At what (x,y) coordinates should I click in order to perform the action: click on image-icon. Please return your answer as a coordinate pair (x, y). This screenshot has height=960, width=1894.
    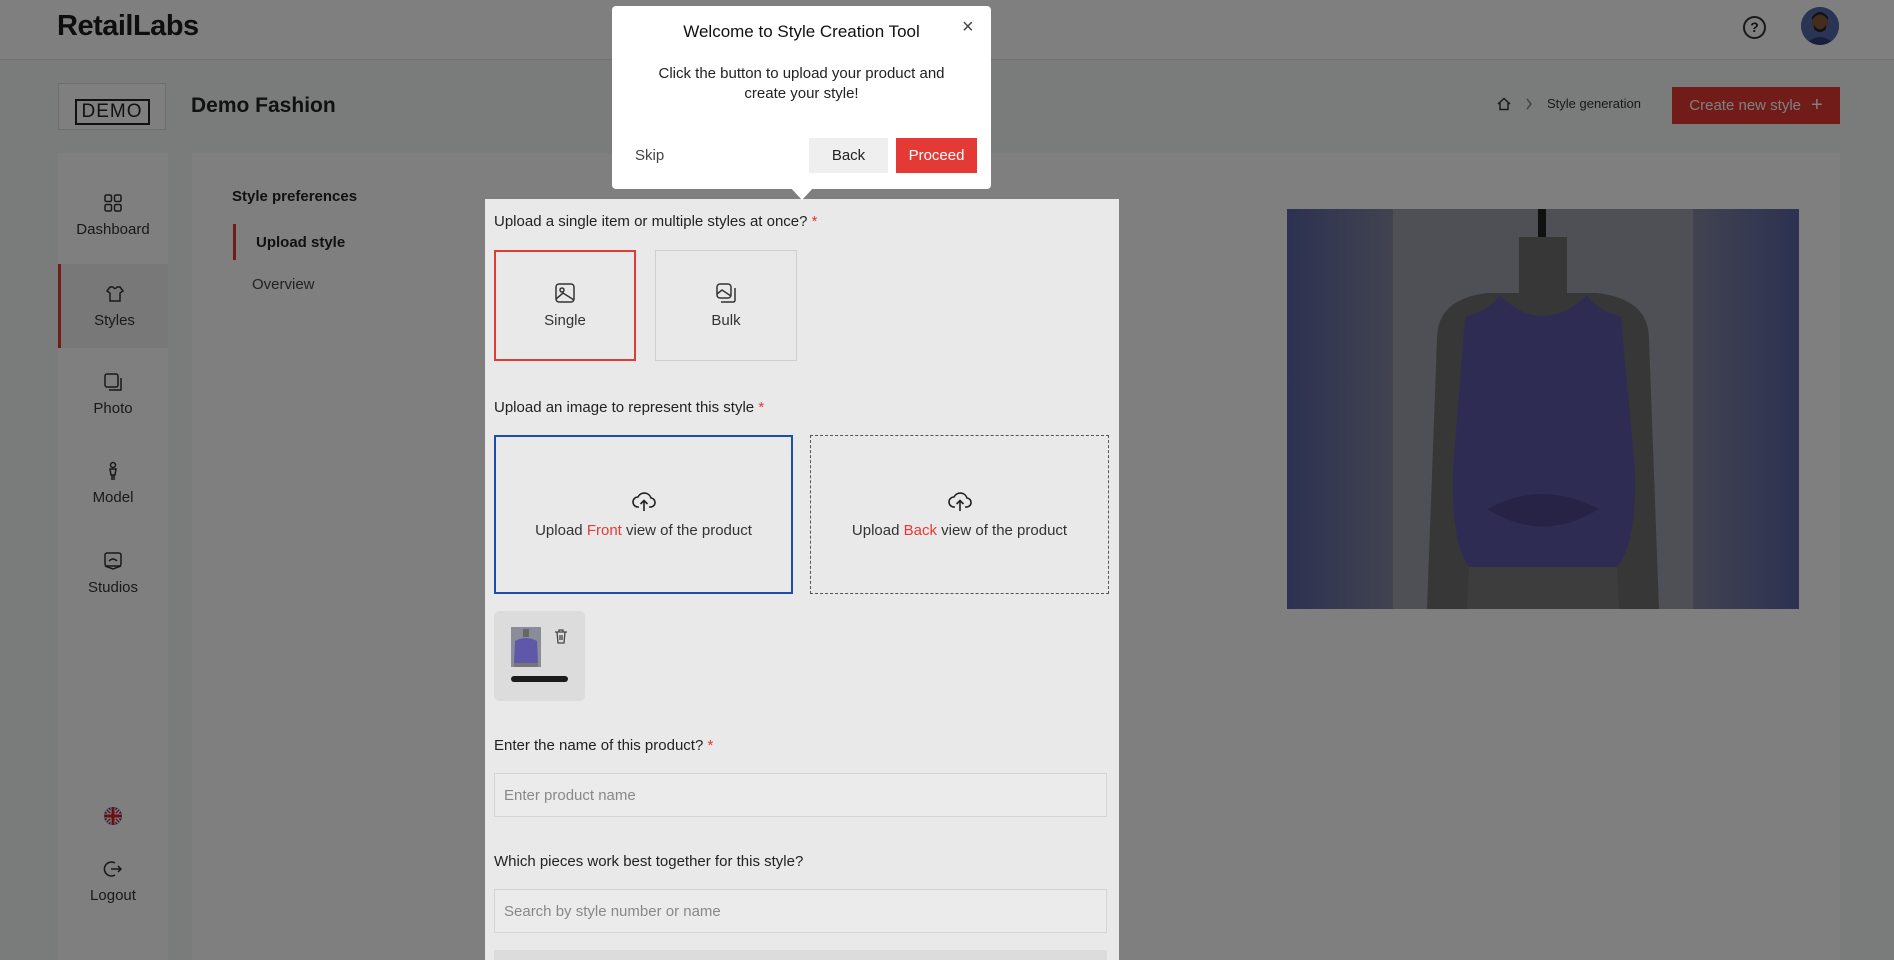
    Looking at the image, I should click on (565, 293).